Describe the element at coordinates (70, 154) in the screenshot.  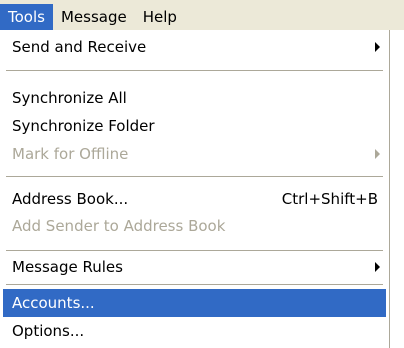
I see `mark-for-offline-label: Mark for Offline` at that location.